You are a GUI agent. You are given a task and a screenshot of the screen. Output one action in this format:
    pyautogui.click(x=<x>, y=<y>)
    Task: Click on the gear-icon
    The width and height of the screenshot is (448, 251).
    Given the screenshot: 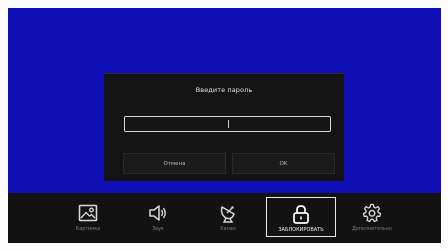 What is the action you would take?
    pyautogui.click(x=372, y=213)
    